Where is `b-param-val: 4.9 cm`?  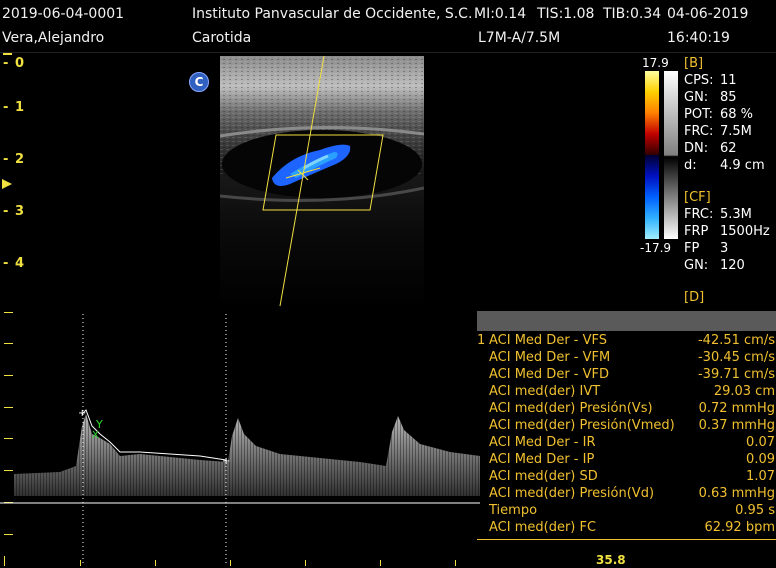 b-param-val: 4.9 cm is located at coordinates (742, 165).